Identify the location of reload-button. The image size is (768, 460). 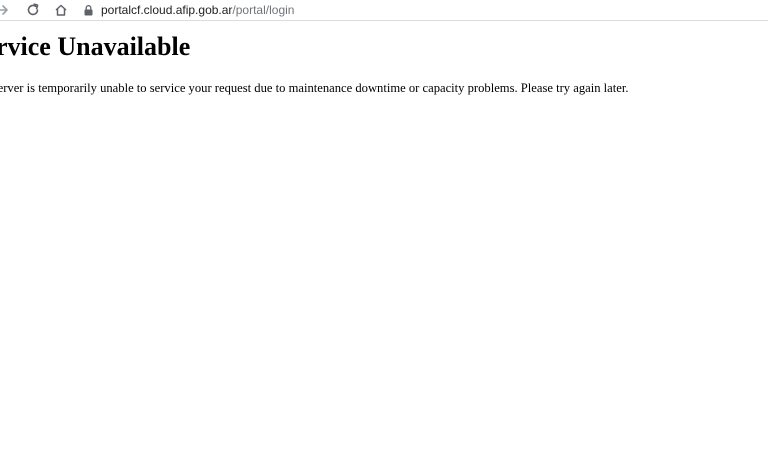
(33, 10).